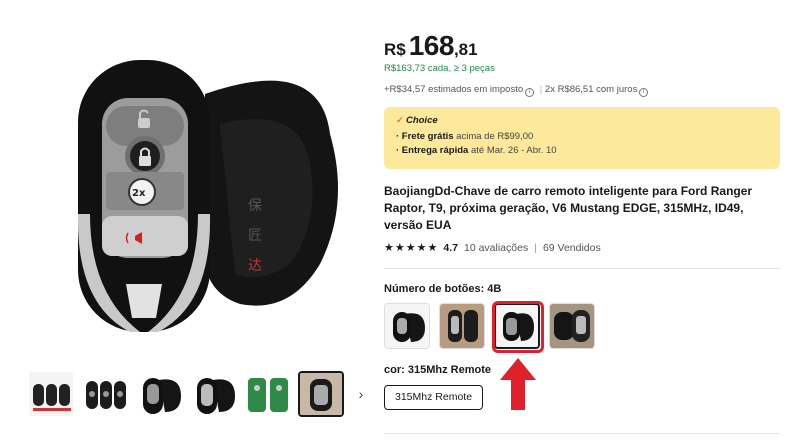 The width and height of the screenshot is (800, 443). I want to click on free-shipping-line: · Frete grátis acima de R$99,00, so click(582, 137).